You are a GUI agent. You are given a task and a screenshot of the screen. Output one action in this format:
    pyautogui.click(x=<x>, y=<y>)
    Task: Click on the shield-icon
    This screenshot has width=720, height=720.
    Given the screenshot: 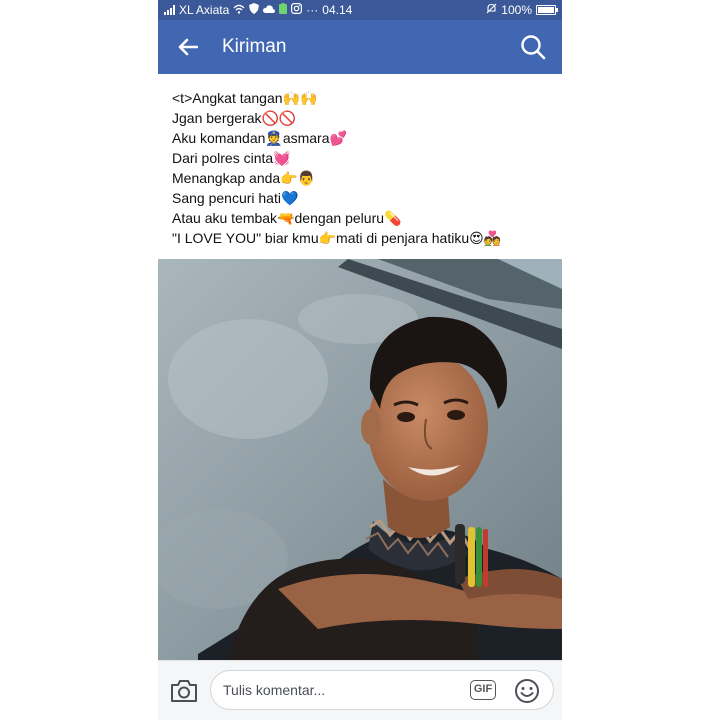 What is the action you would take?
    pyautogui.click(x=254, y=10)
    